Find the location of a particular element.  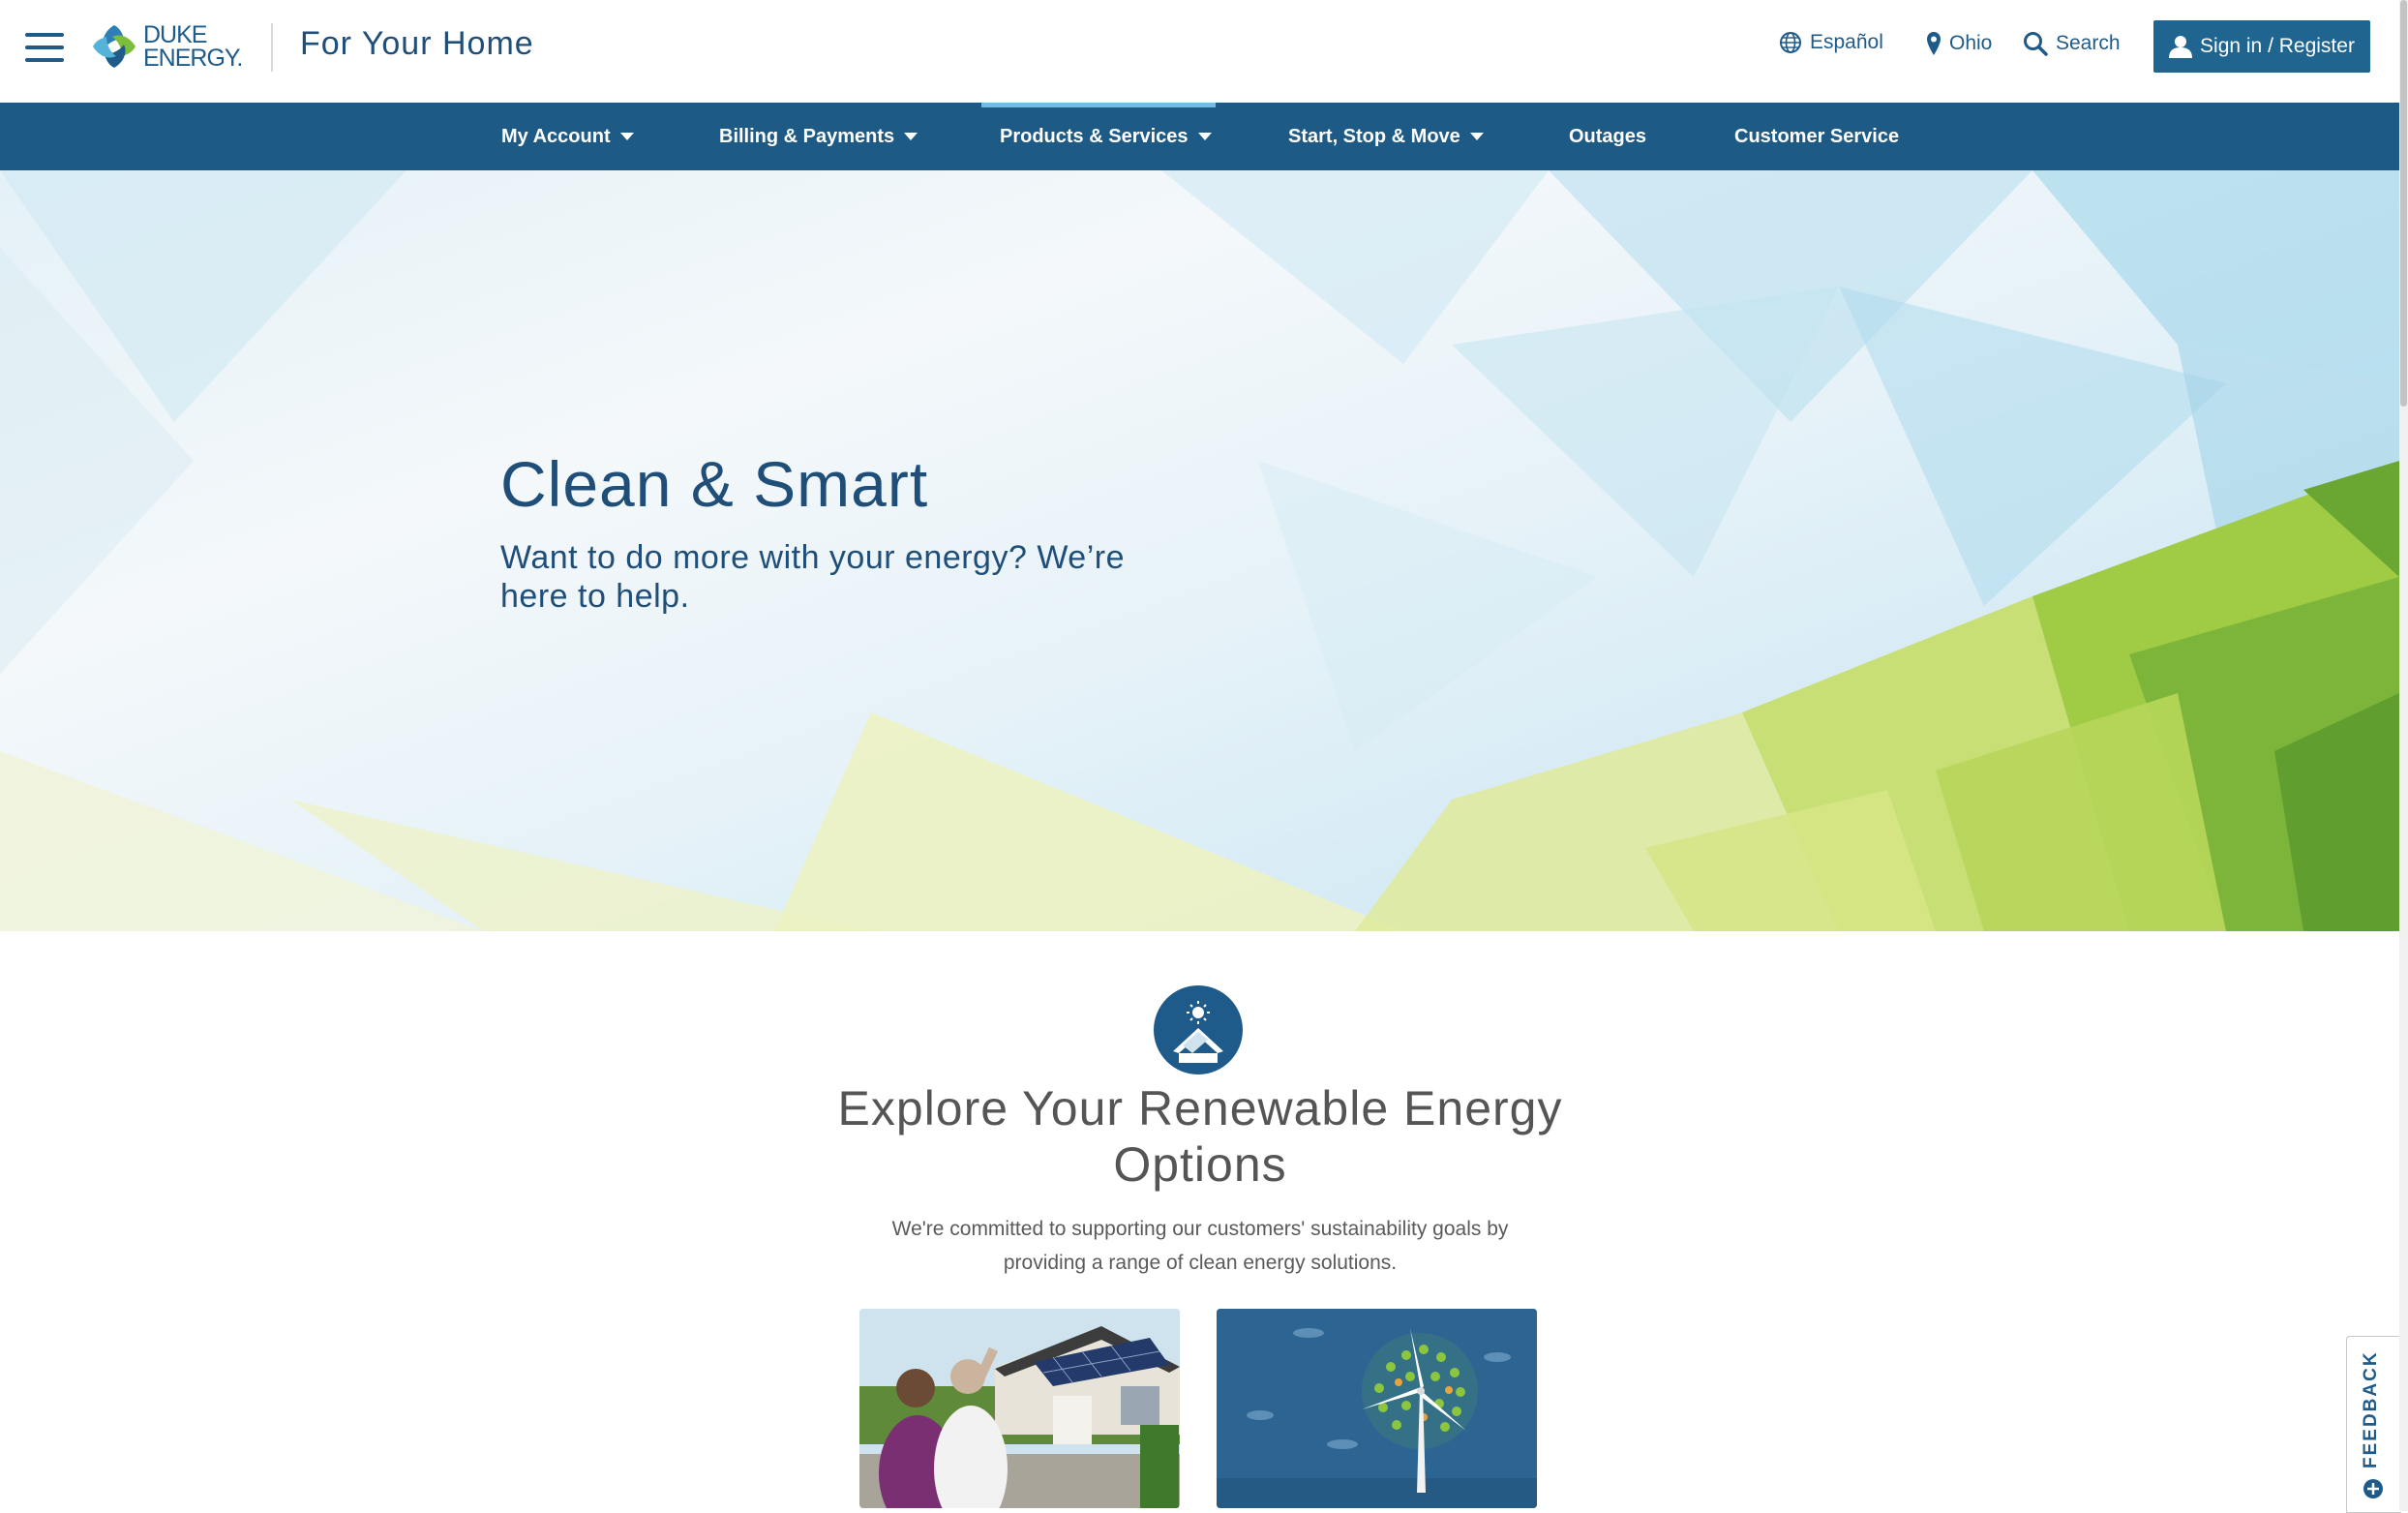

wind-turbine-illustration is located at coordinates (1377, 1408).